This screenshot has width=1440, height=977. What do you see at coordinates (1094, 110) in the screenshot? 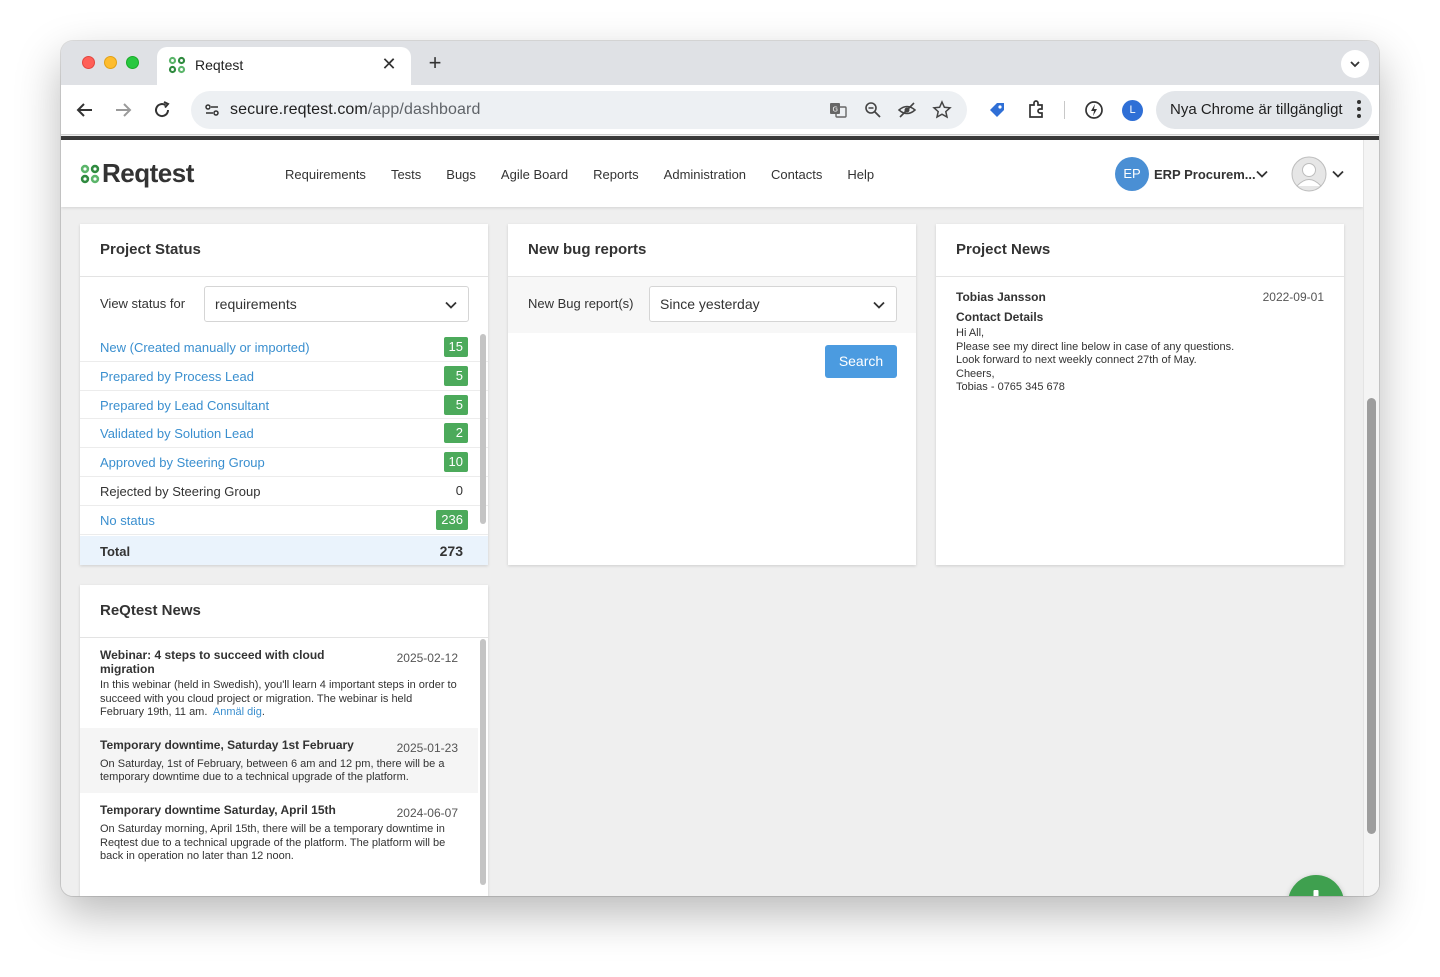
I see `performance-icon` at bounding box center [1094, 110].